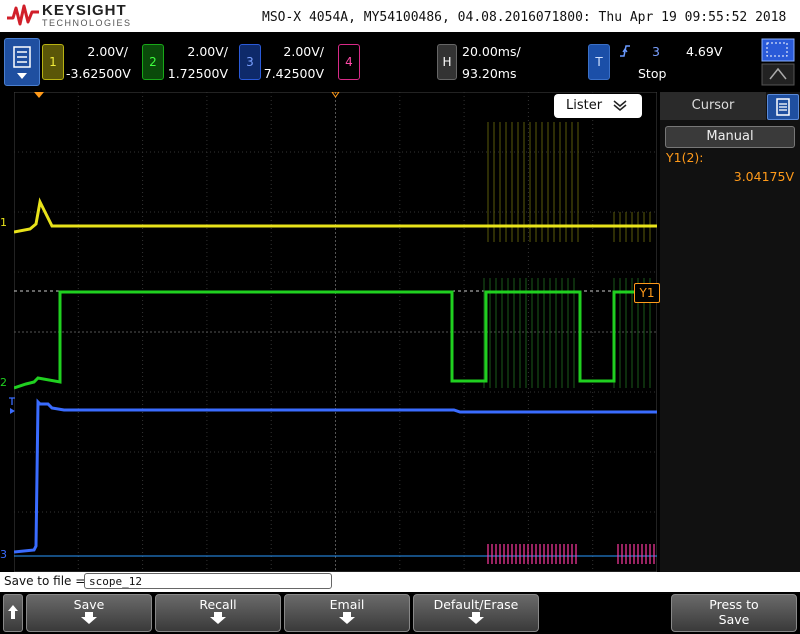  What do you see at coordinates (647, 293) in the screenshot?
I see `y1-cursor-tag: Y1` at bounding box center [647, 293].